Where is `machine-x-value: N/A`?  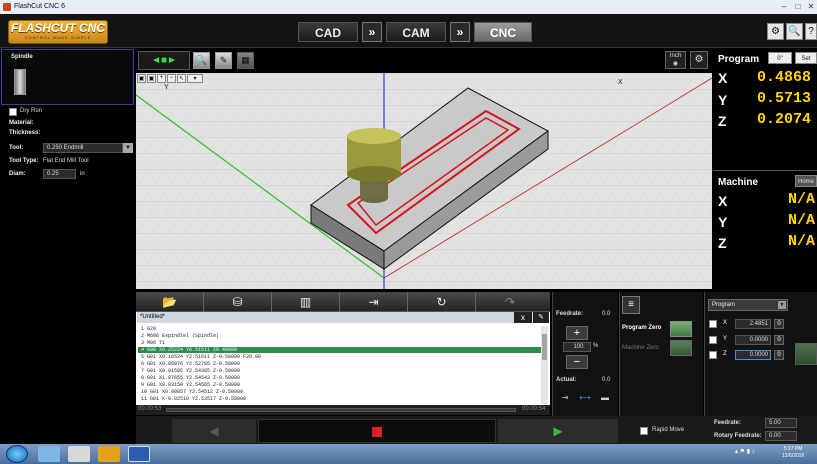 machine-x-value: N/A is located at coordinates (802, 199).